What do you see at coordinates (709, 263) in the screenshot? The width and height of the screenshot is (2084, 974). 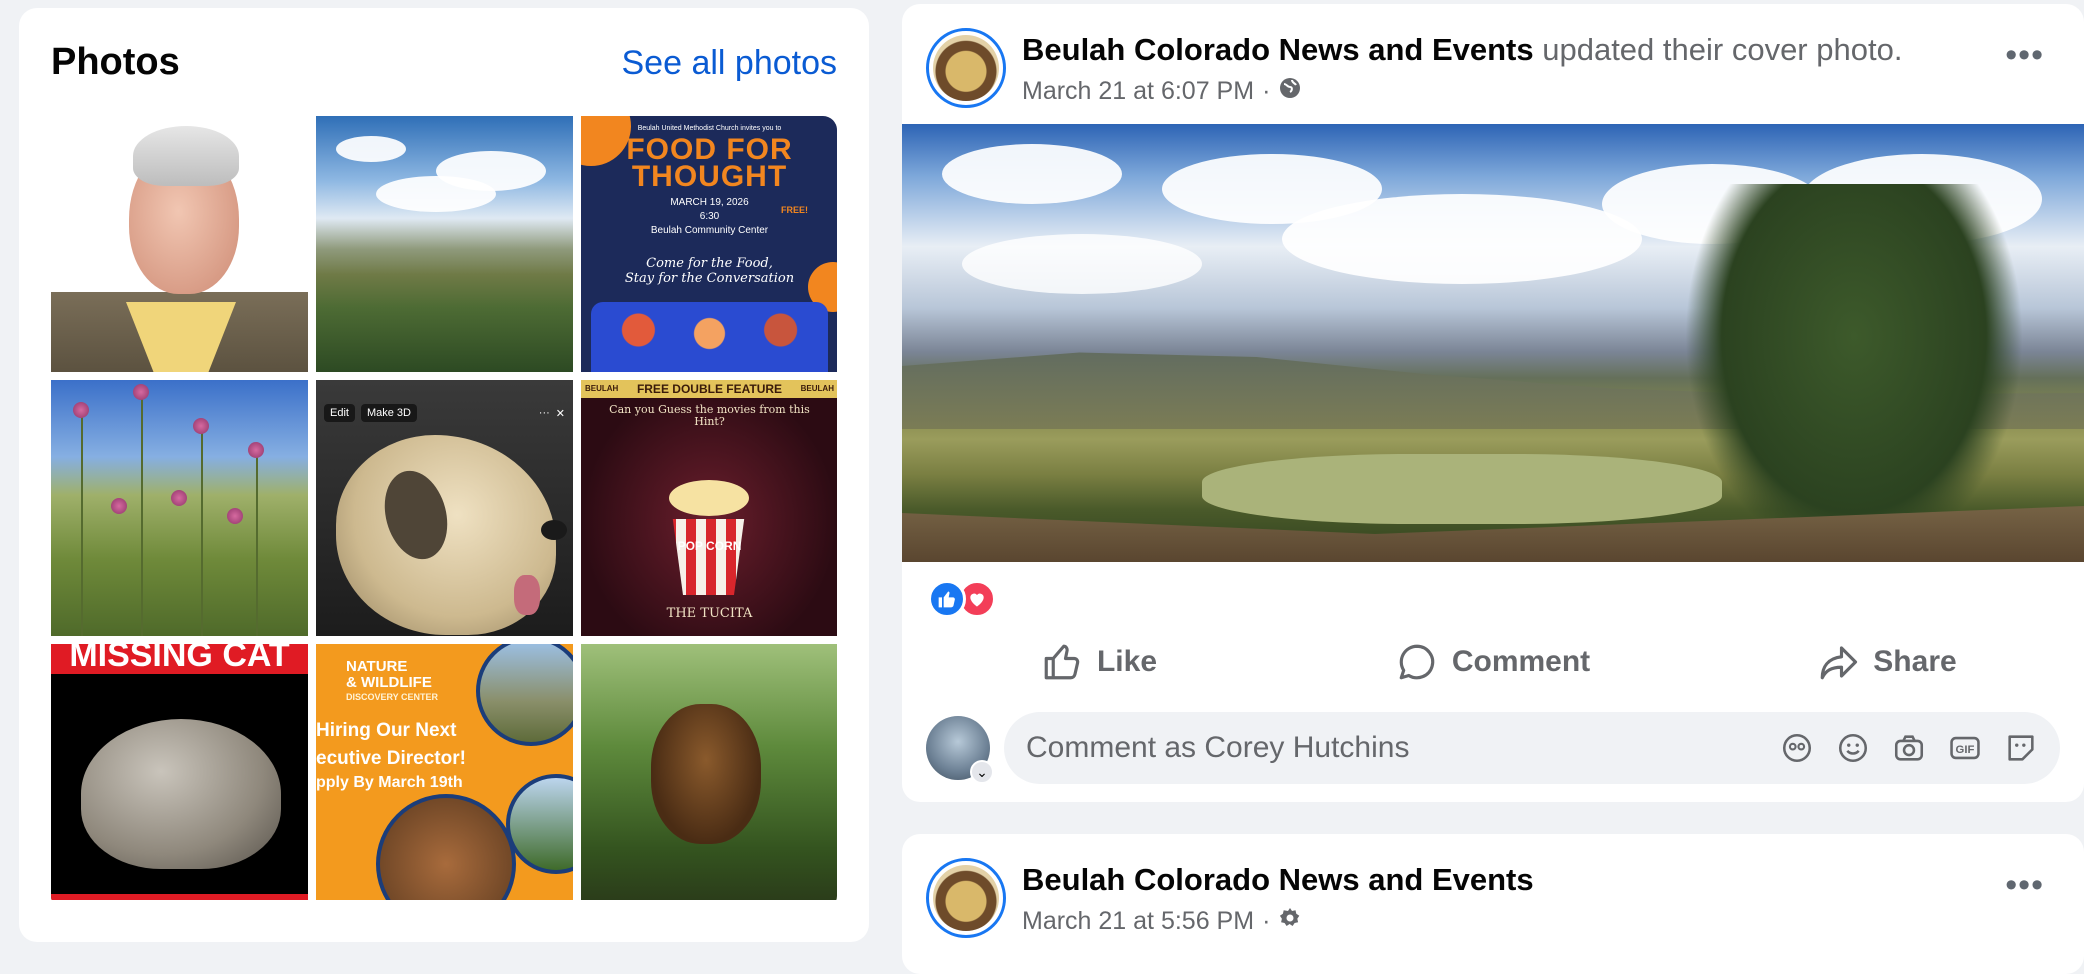 I see `poster-script-line-1: Come for the Food,` at bounding box center [709, 263].